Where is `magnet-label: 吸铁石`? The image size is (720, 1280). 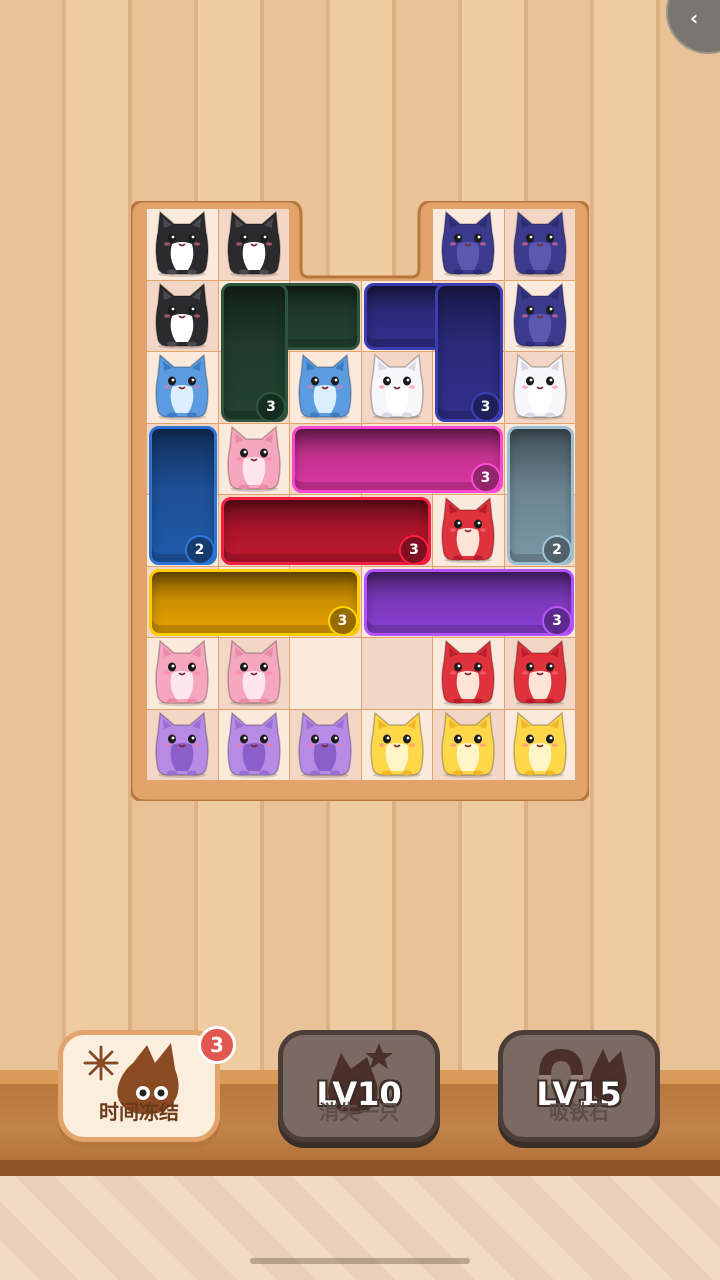
magnet-label: 吸铁石 is located at coordinates (579, 1112).